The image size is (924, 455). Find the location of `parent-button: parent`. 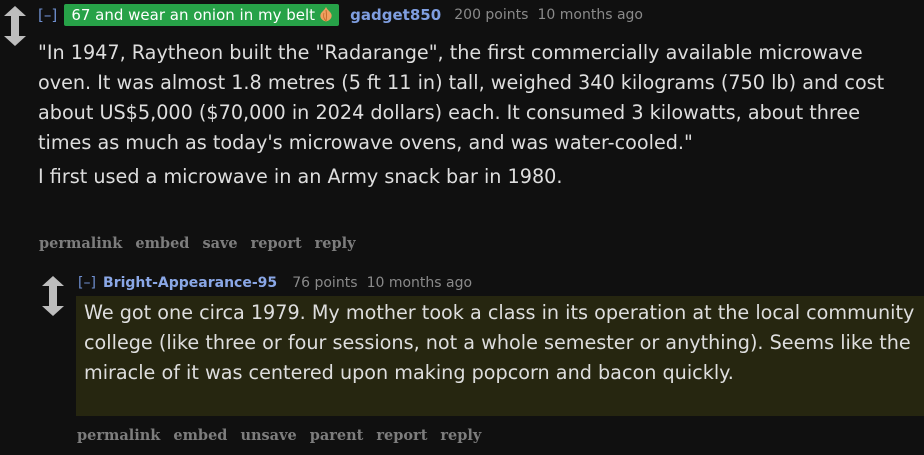

parent-button: parent is located at coordinates (337, 435).